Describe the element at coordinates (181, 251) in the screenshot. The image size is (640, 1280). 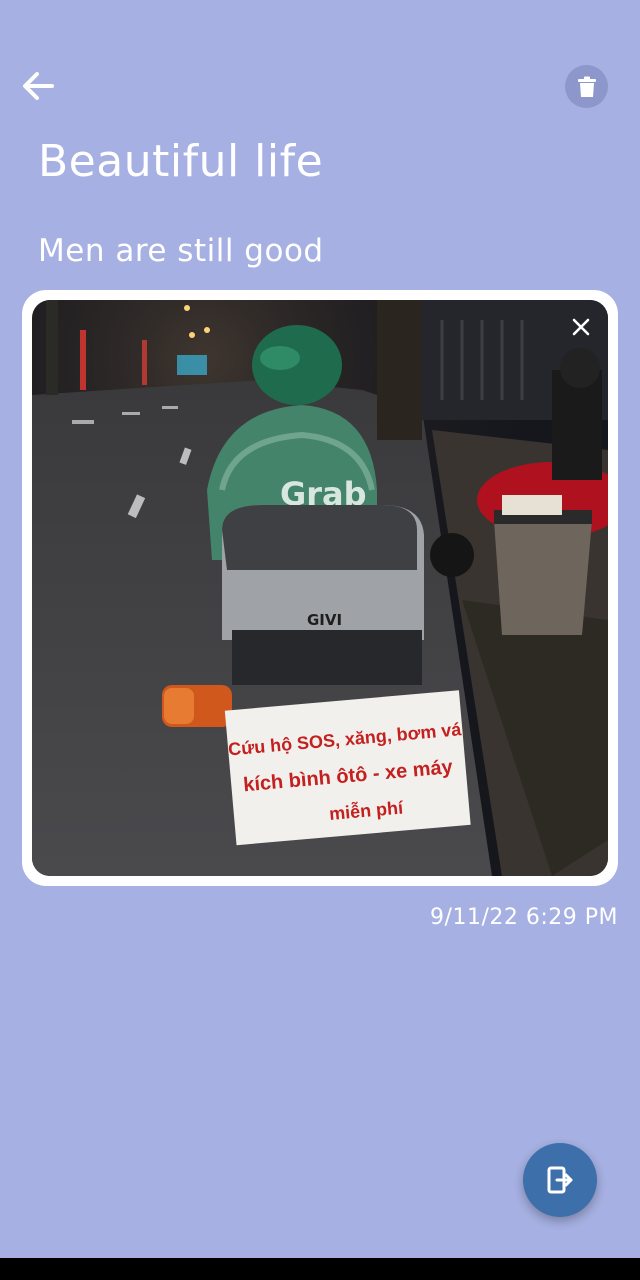
I see `note-body: Men are still good` at that location.